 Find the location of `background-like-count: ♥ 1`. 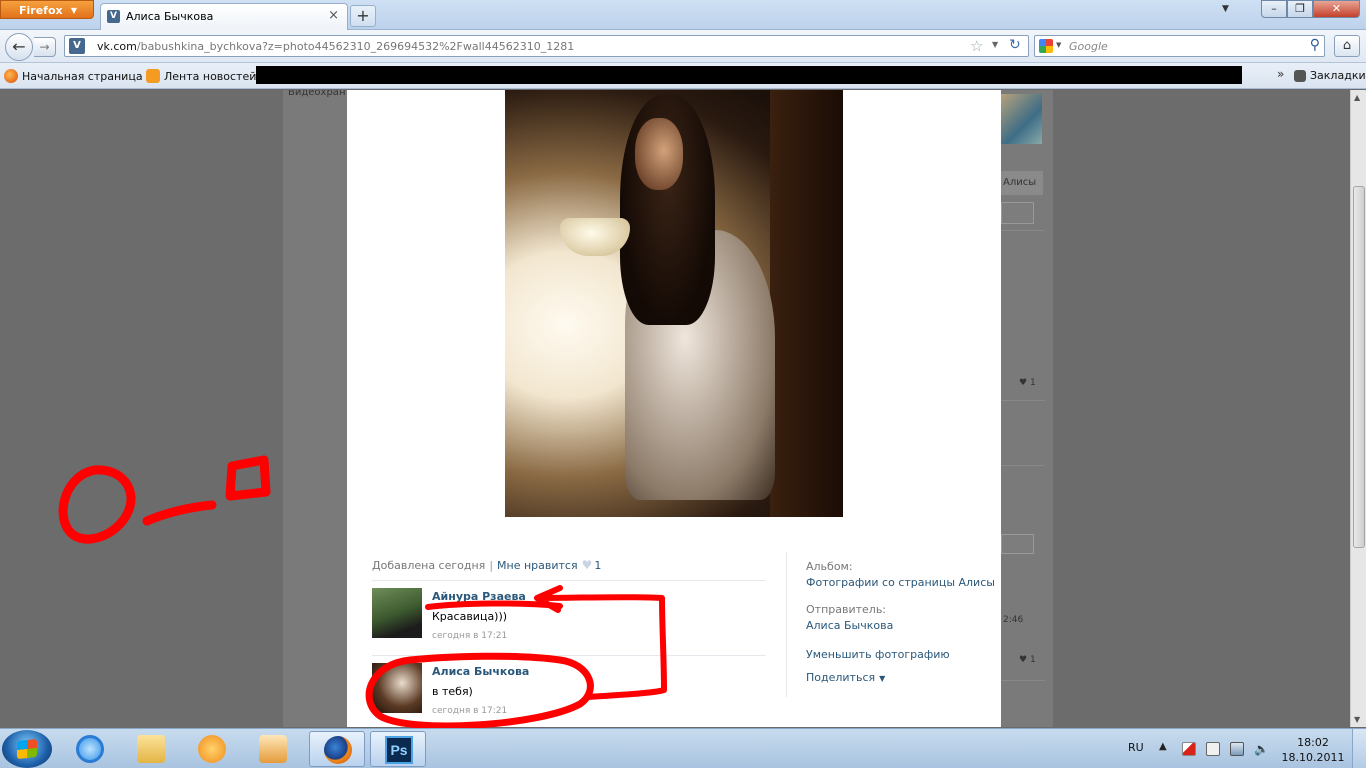

background-like-count: ♥ 1 is located at coordinates (1027, 660).